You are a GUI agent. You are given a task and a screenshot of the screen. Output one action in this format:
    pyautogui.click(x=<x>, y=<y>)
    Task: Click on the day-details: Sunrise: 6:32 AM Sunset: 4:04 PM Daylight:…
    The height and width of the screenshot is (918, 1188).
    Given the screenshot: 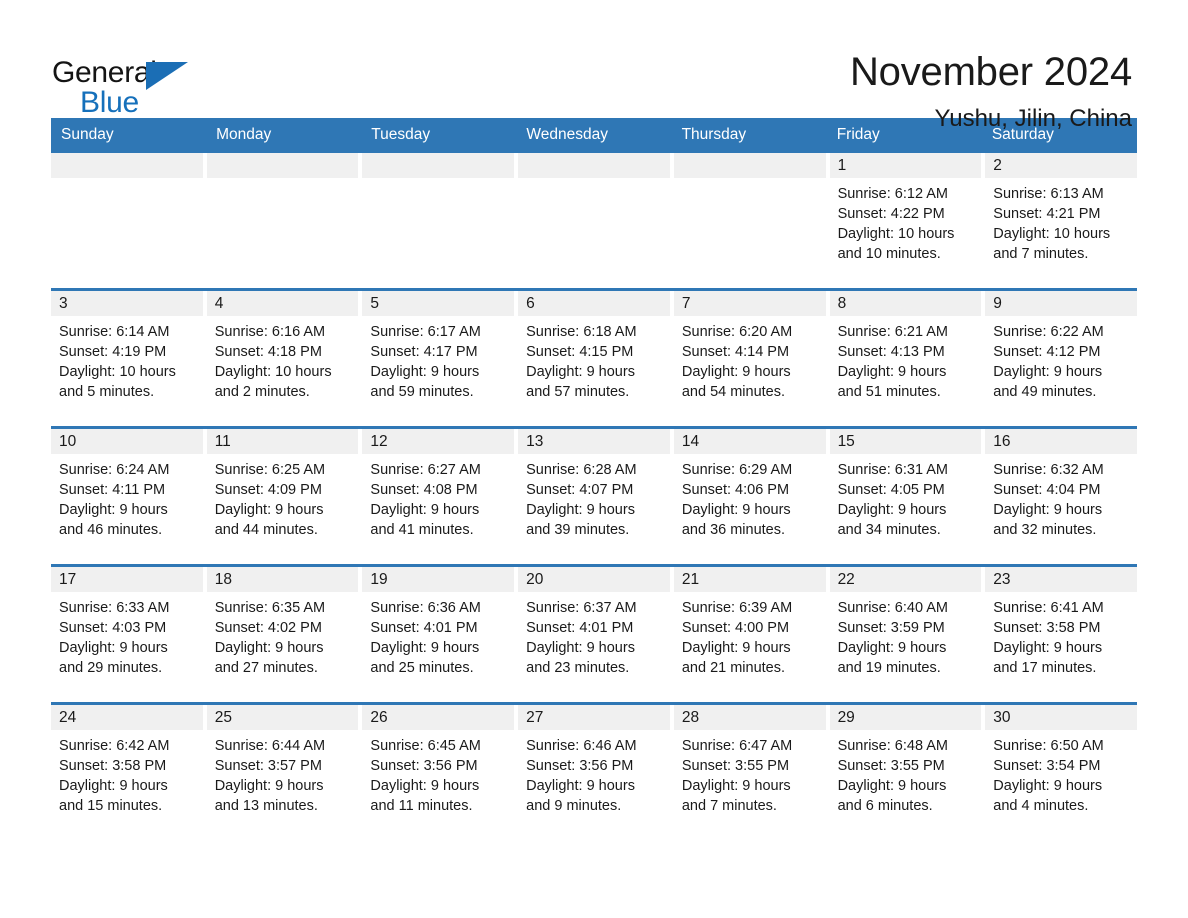 What is the action you would take?
    pyautogui.click(x=1061, y=497)
    